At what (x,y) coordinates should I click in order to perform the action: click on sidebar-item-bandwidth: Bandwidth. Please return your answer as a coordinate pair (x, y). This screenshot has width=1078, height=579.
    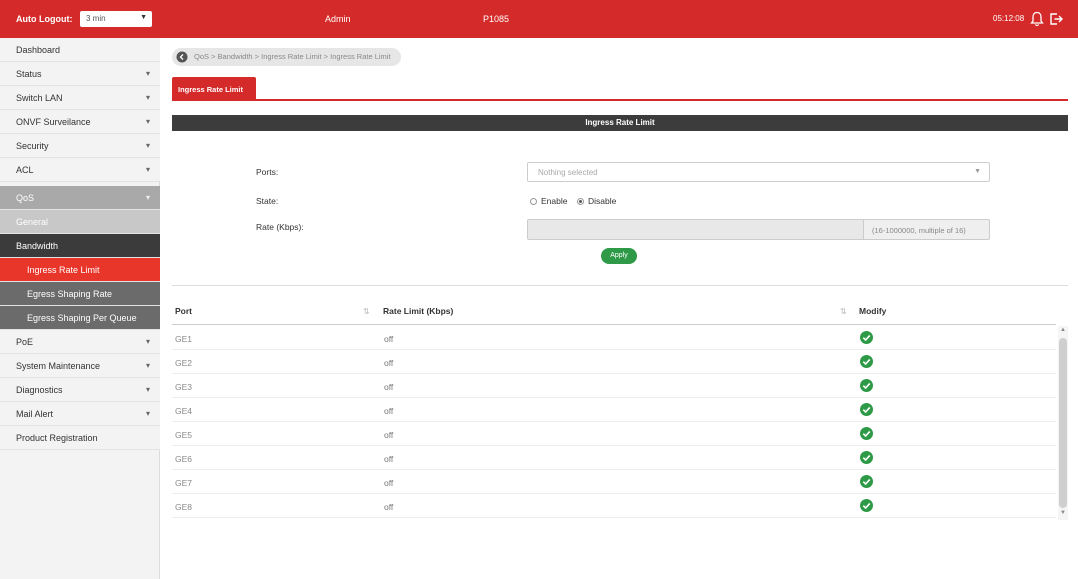
    Looking at the image, I should click on (80, 246).